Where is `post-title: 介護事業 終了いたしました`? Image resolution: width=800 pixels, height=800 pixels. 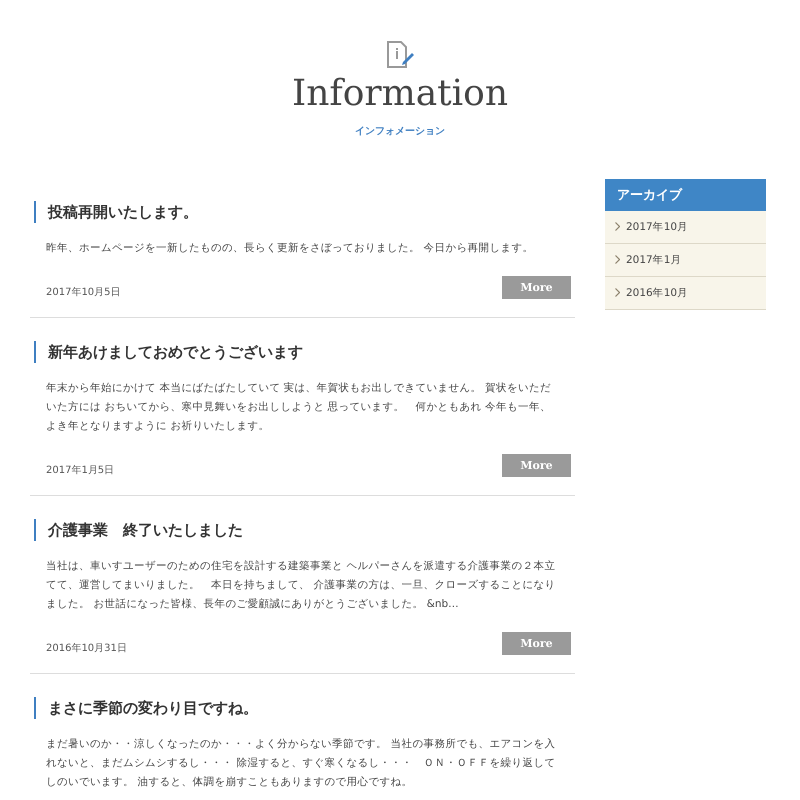
post-title: 介護事業 終了いたしました is located at coordinates (302, 529).